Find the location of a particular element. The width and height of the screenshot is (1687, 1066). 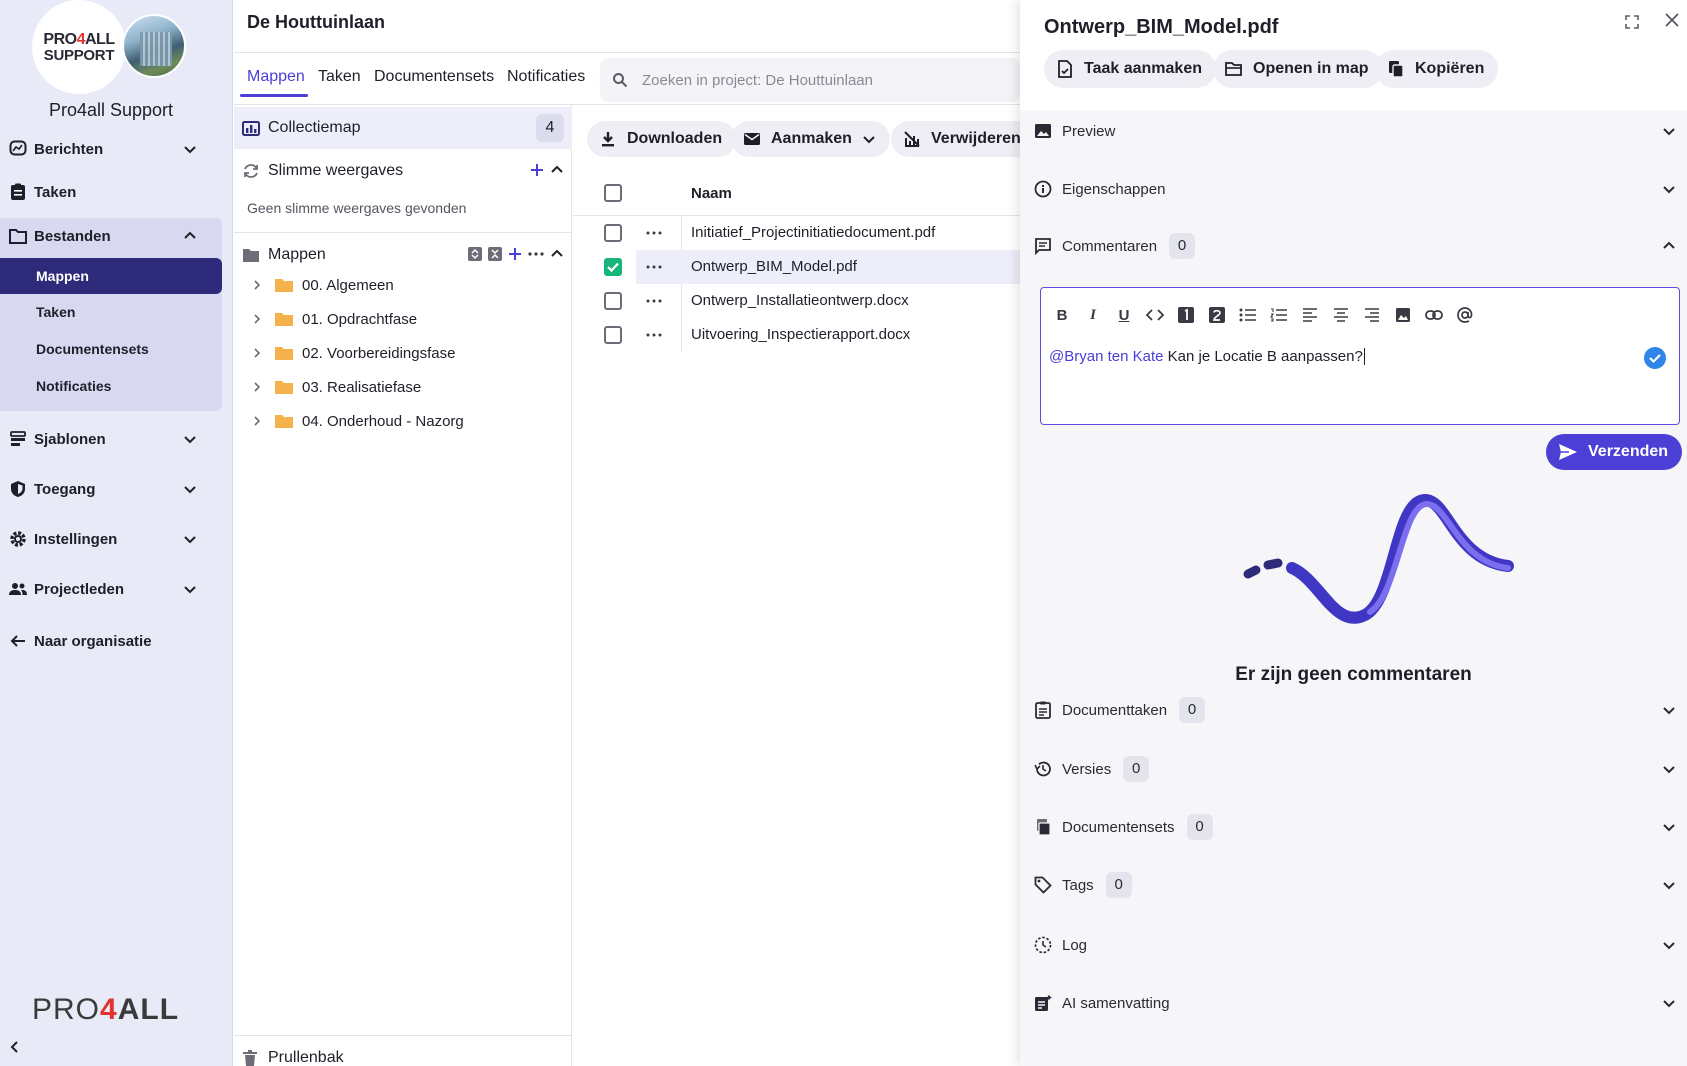

folder-item: 04. Onderhoud - Nazorg is located at coordinates (405, 421).